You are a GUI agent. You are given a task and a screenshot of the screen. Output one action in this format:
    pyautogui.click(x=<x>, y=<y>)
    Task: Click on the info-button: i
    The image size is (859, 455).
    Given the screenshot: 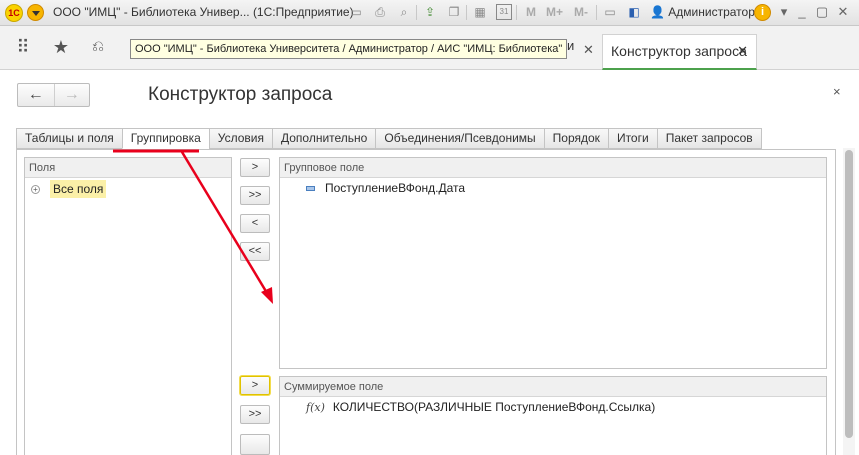 What is the action you would take?
    pyautogui.click(x=762, y=12)
    